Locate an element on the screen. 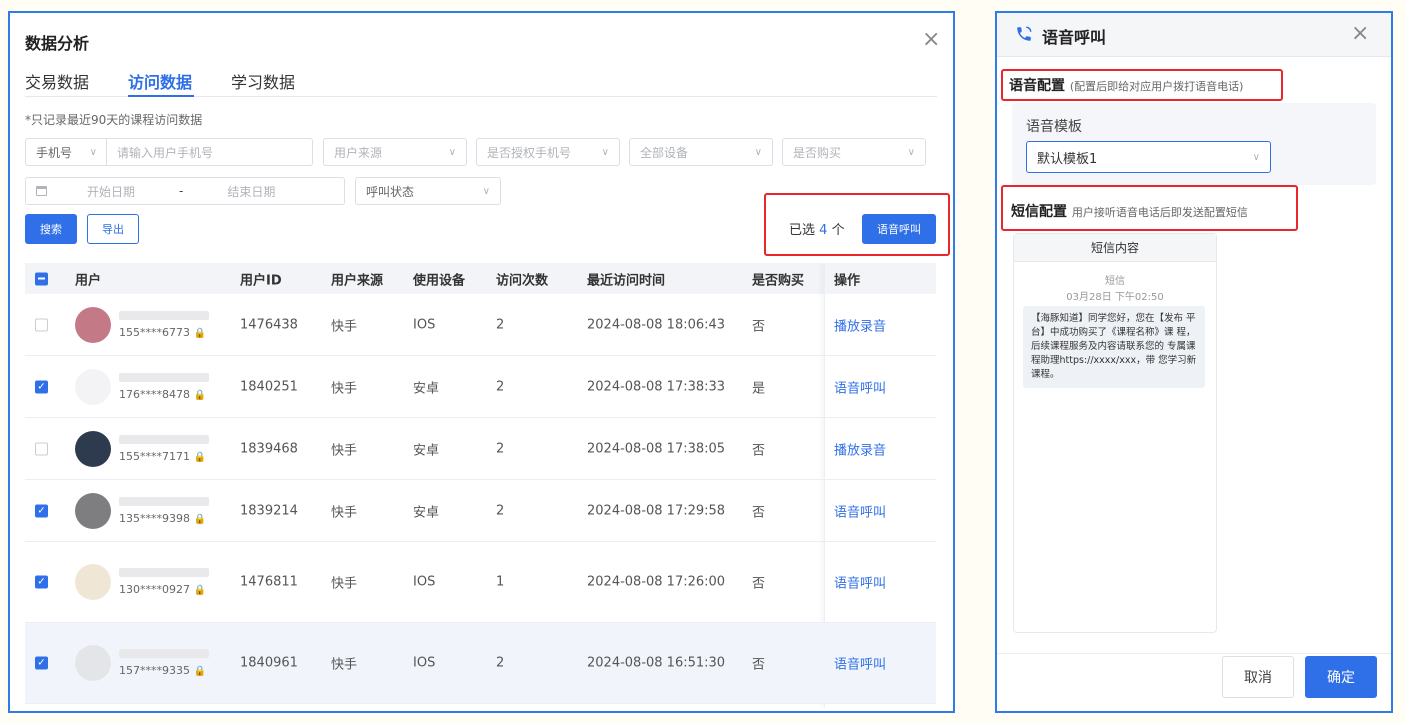 The height and width of the screenshot is (723, 1405). phone-type-select: 手机号 ∨ is located at coordinates (66, 152).